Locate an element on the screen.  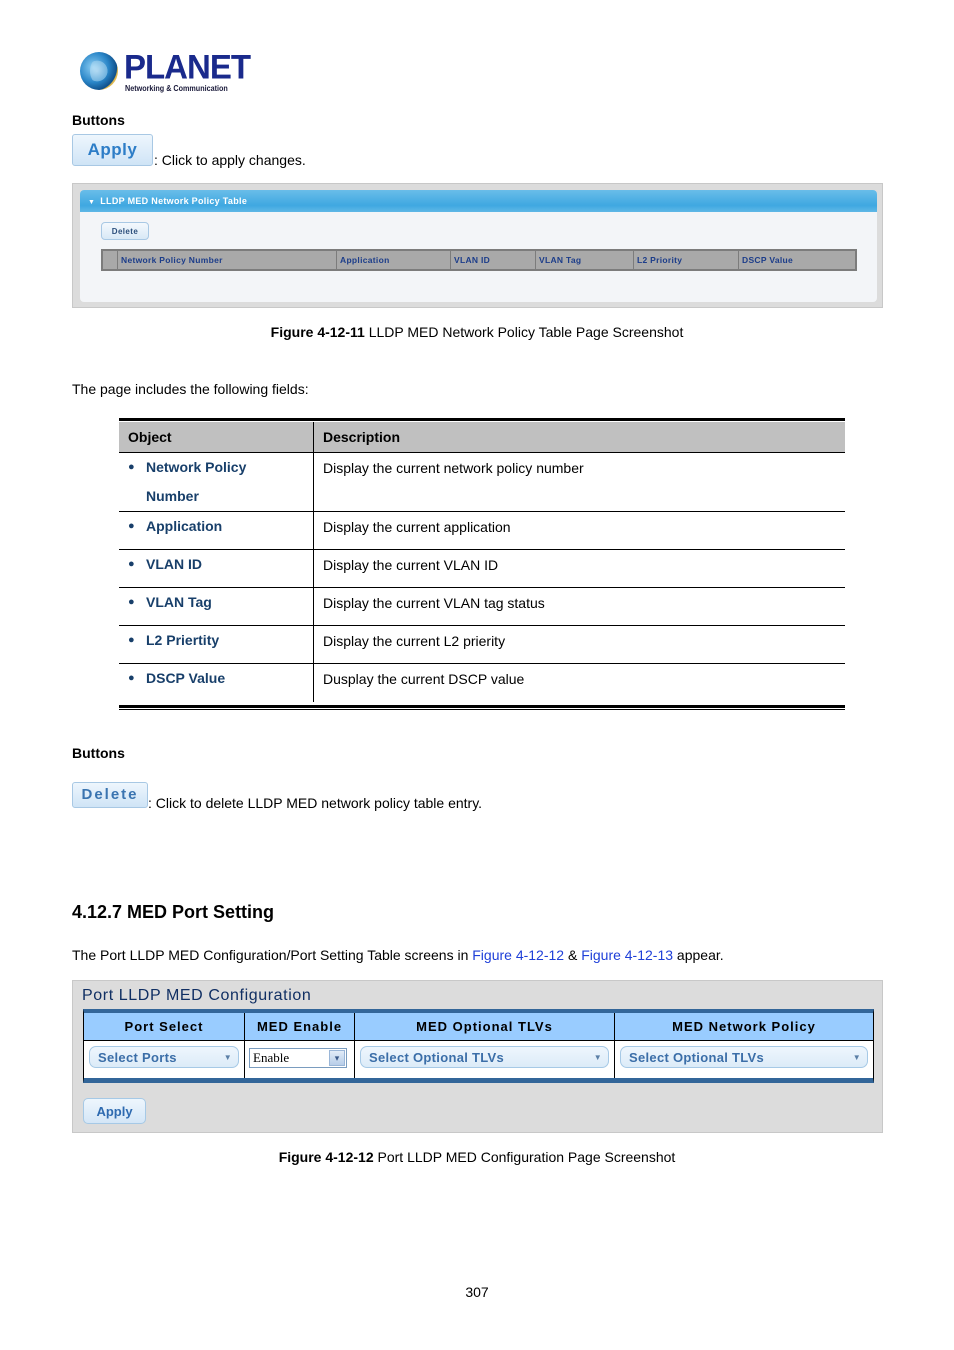
port-select-dropdown: Select Ports ▼ is located at coordinates (164, 1057).